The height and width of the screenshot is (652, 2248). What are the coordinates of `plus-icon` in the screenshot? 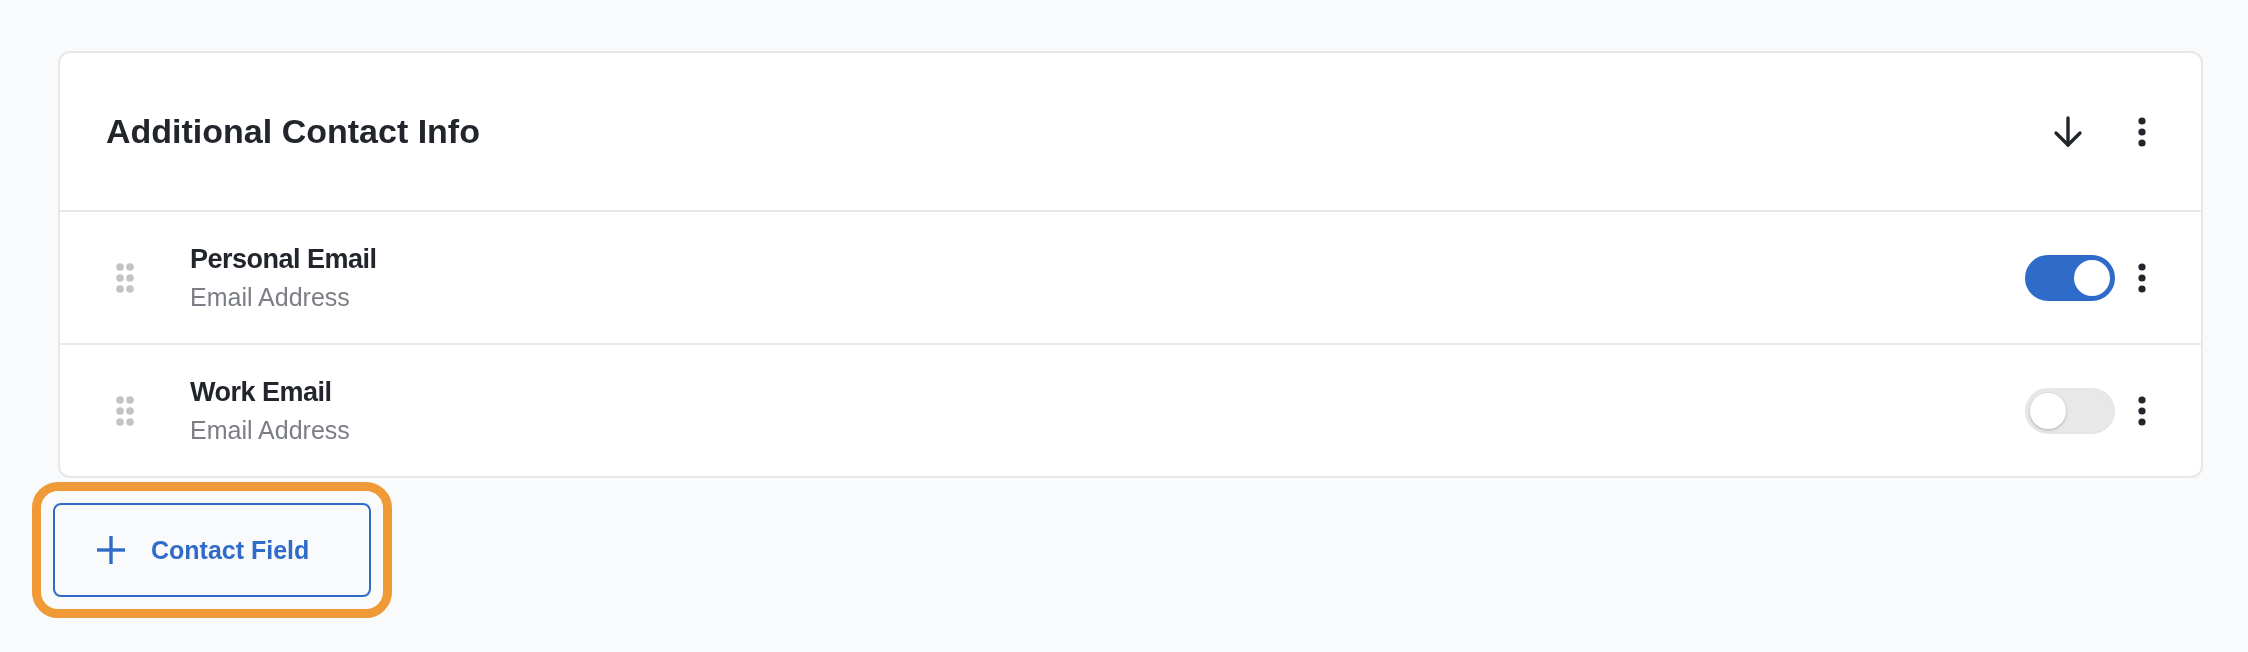 It's located at (111, 550).